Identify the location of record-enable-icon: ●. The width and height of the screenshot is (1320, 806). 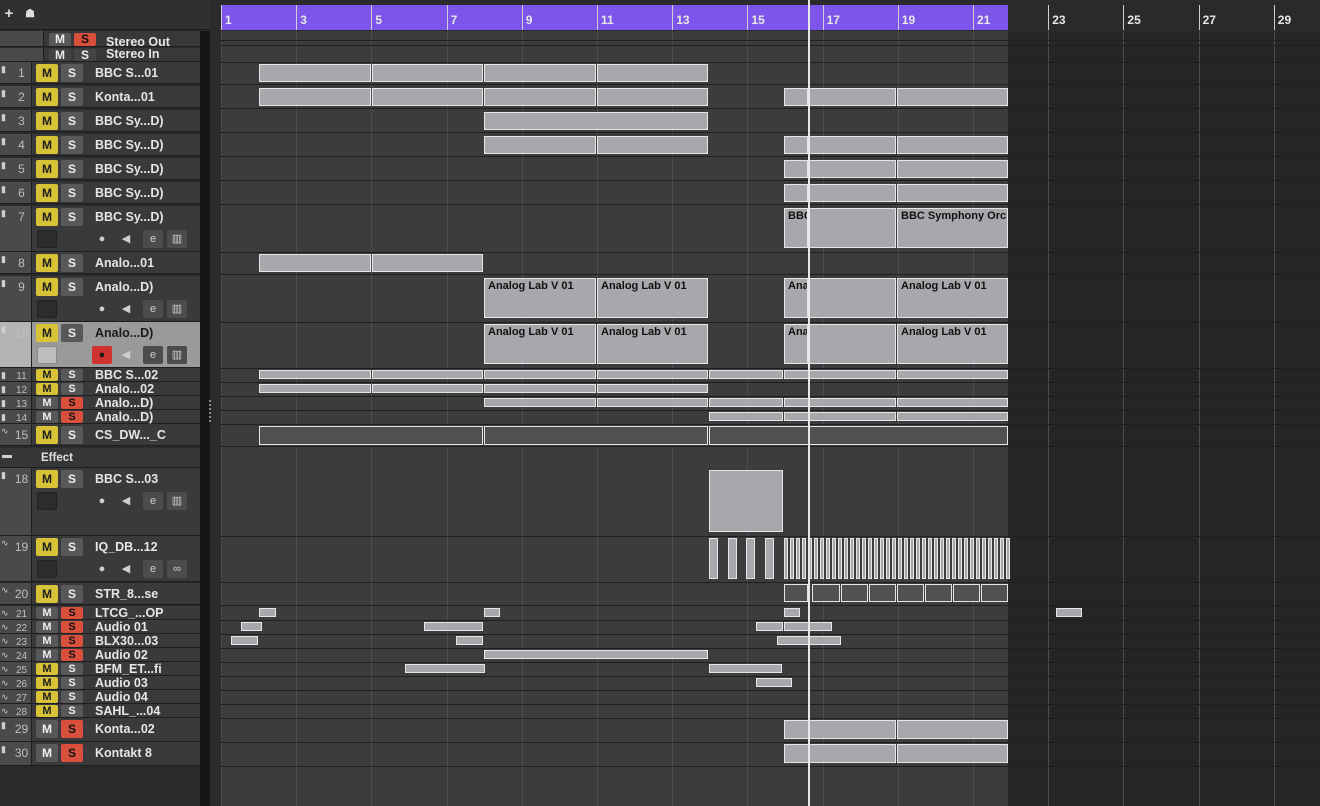
(102, 569).